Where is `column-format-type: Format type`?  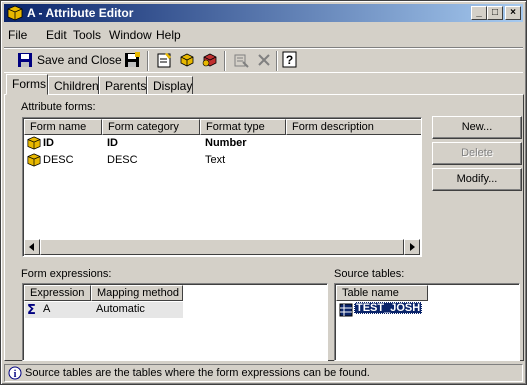 column-format-type: Format type is located at coordinates (243, 127).